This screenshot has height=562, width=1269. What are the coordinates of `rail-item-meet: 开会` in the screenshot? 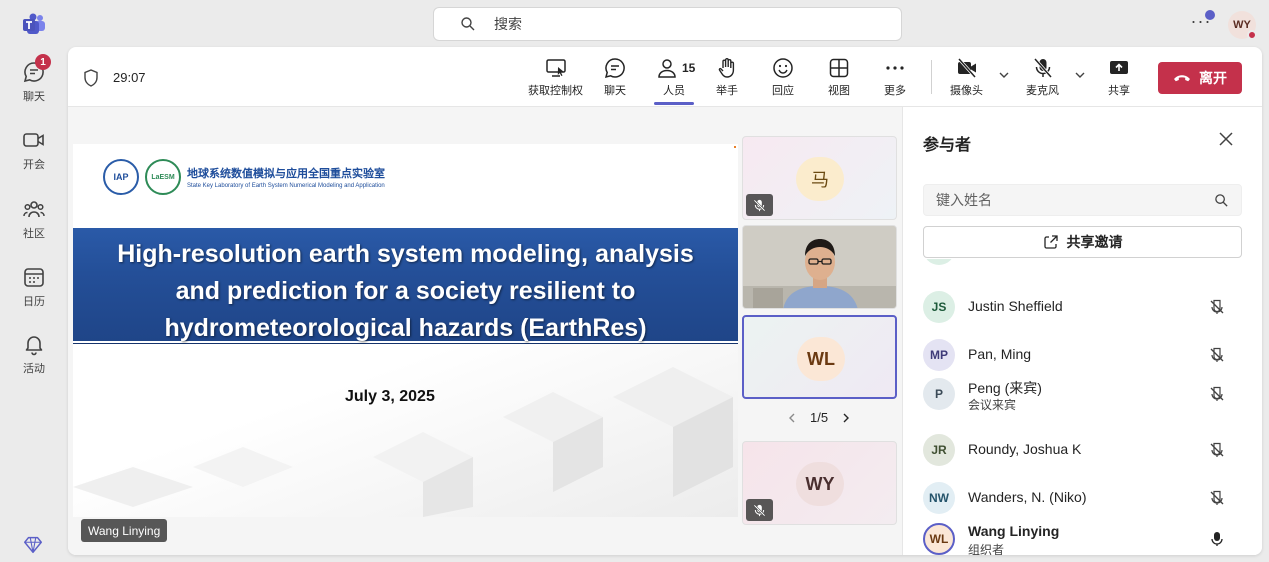 It's located at (34, 150).